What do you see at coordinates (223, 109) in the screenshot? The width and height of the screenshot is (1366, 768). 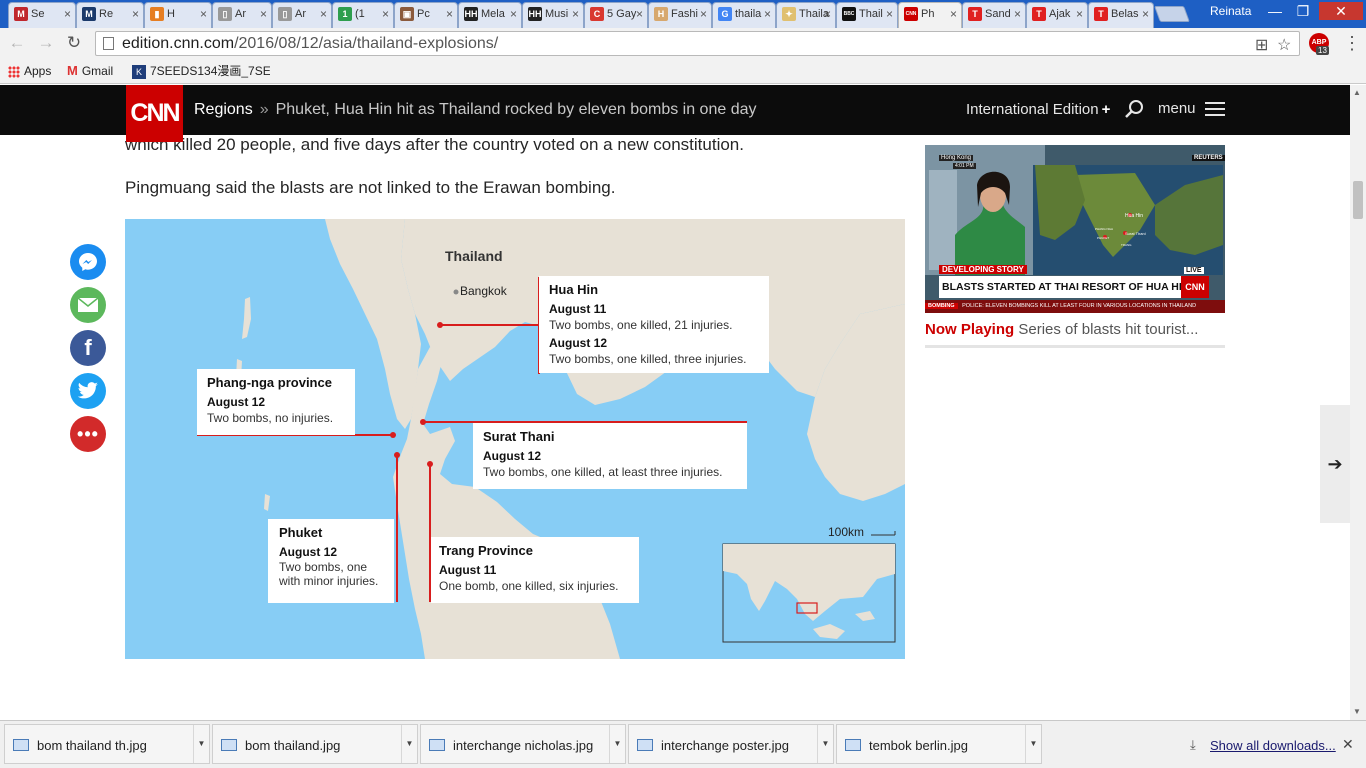 I see `breadcrumb-regions: Regions` at bounding box center [223, 109].